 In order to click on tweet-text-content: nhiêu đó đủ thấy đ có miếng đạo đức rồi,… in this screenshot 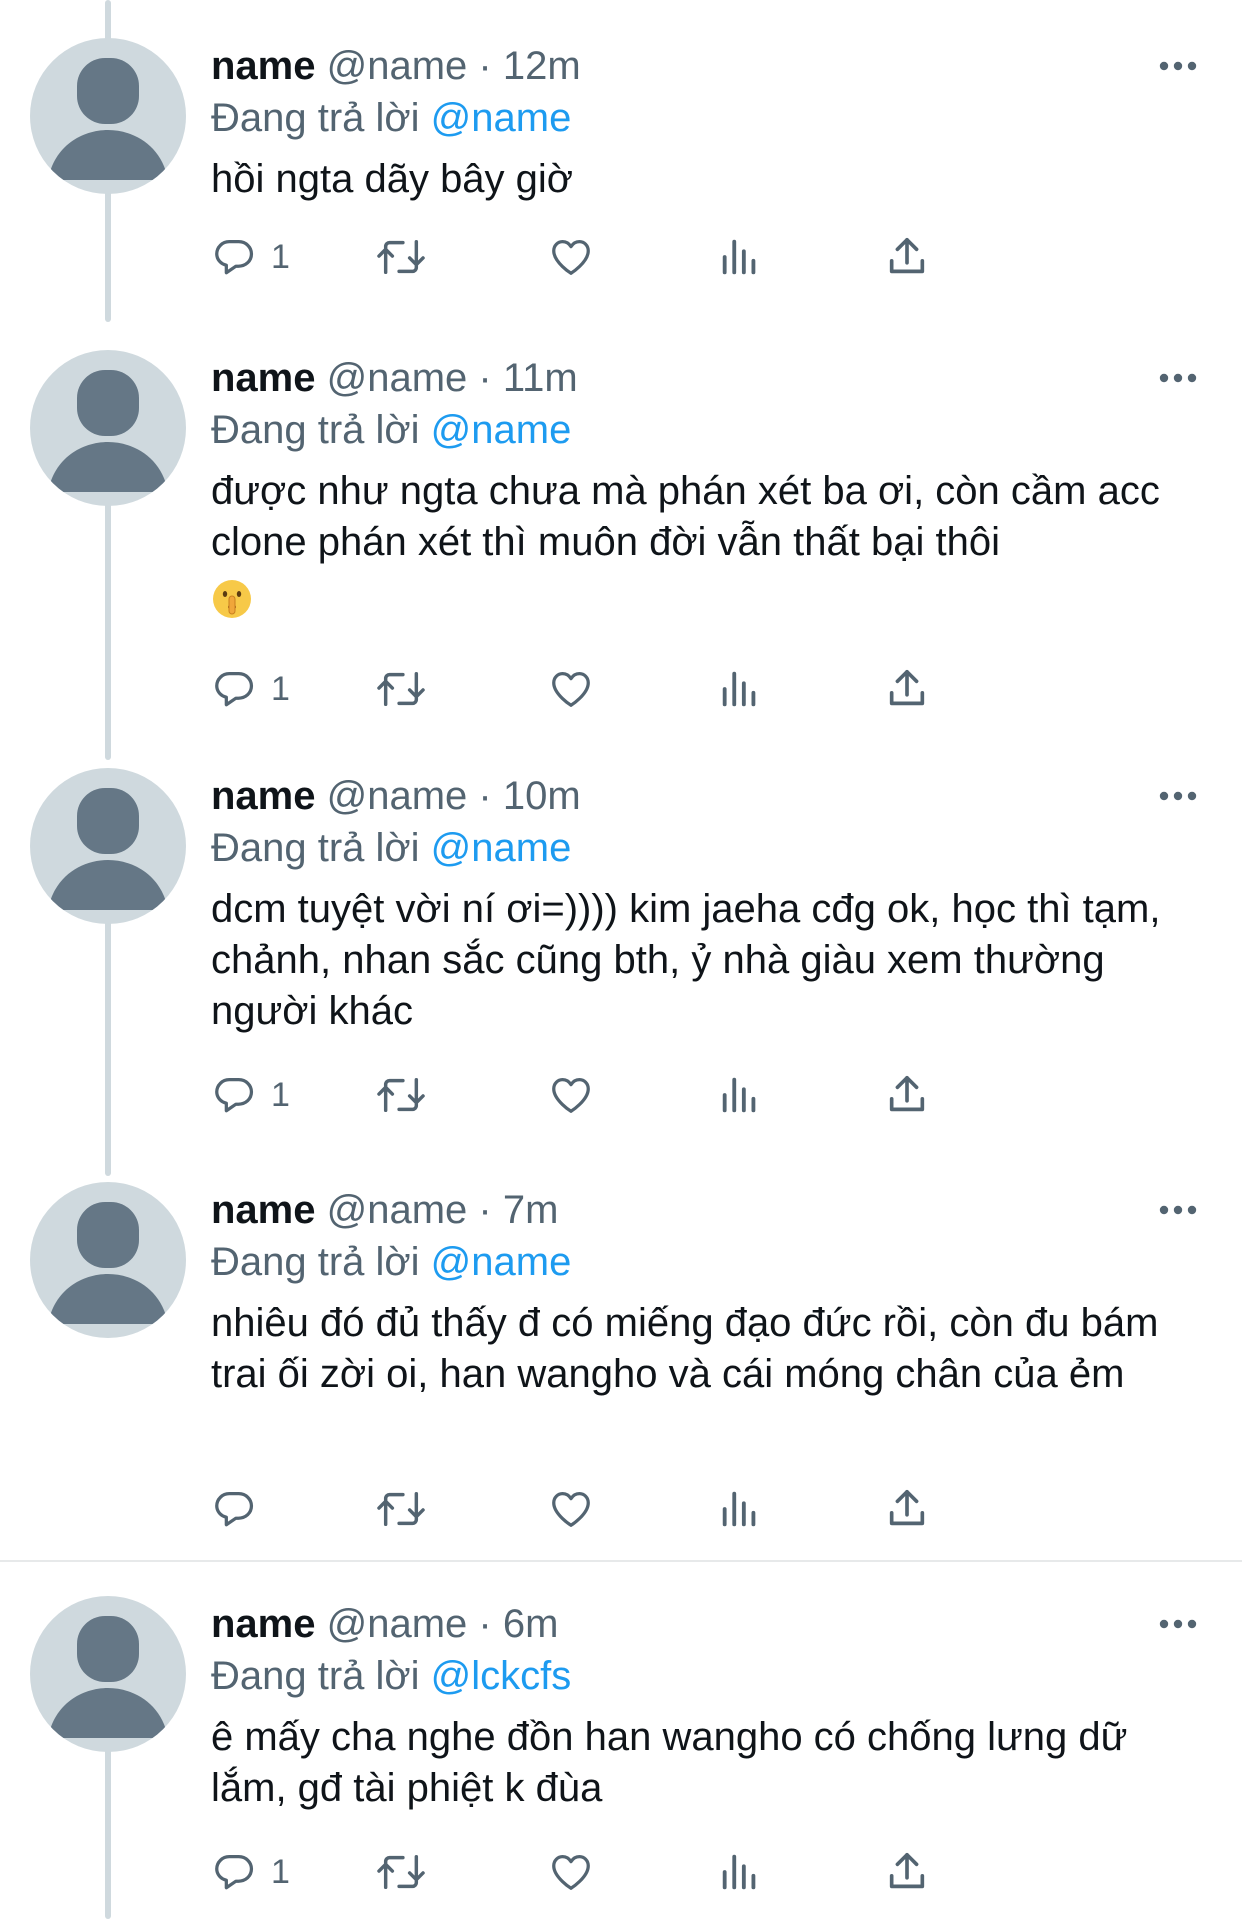, I will do `click(685, 1348)`.